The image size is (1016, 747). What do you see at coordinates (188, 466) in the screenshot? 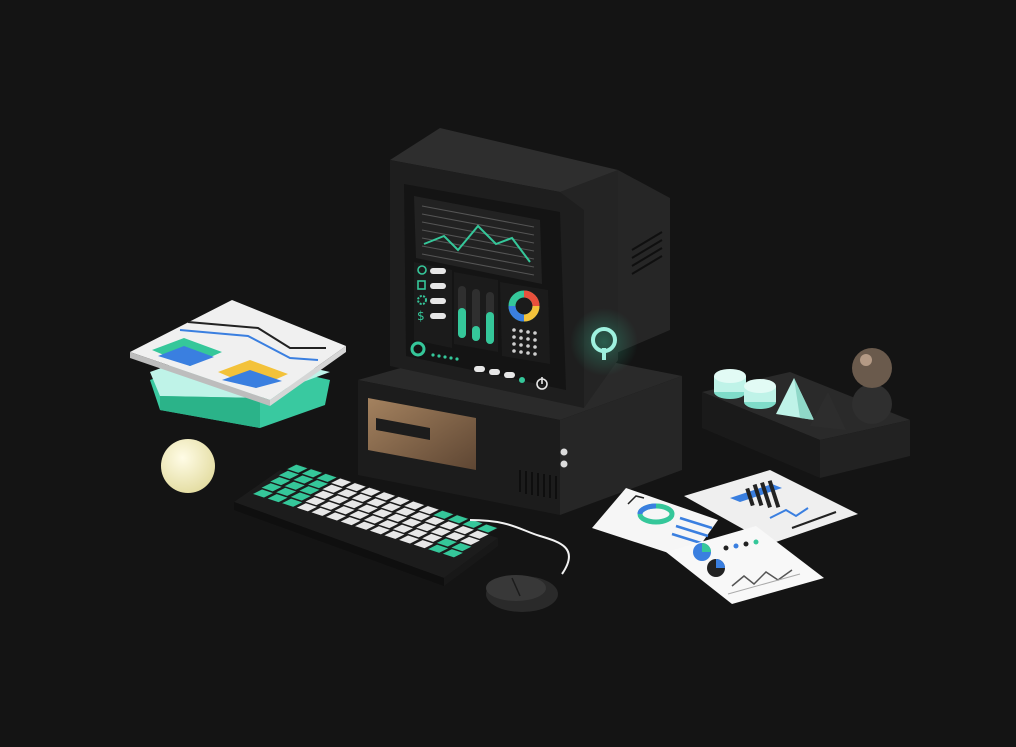
I see `light-orb` at bounding box center [188, 466].